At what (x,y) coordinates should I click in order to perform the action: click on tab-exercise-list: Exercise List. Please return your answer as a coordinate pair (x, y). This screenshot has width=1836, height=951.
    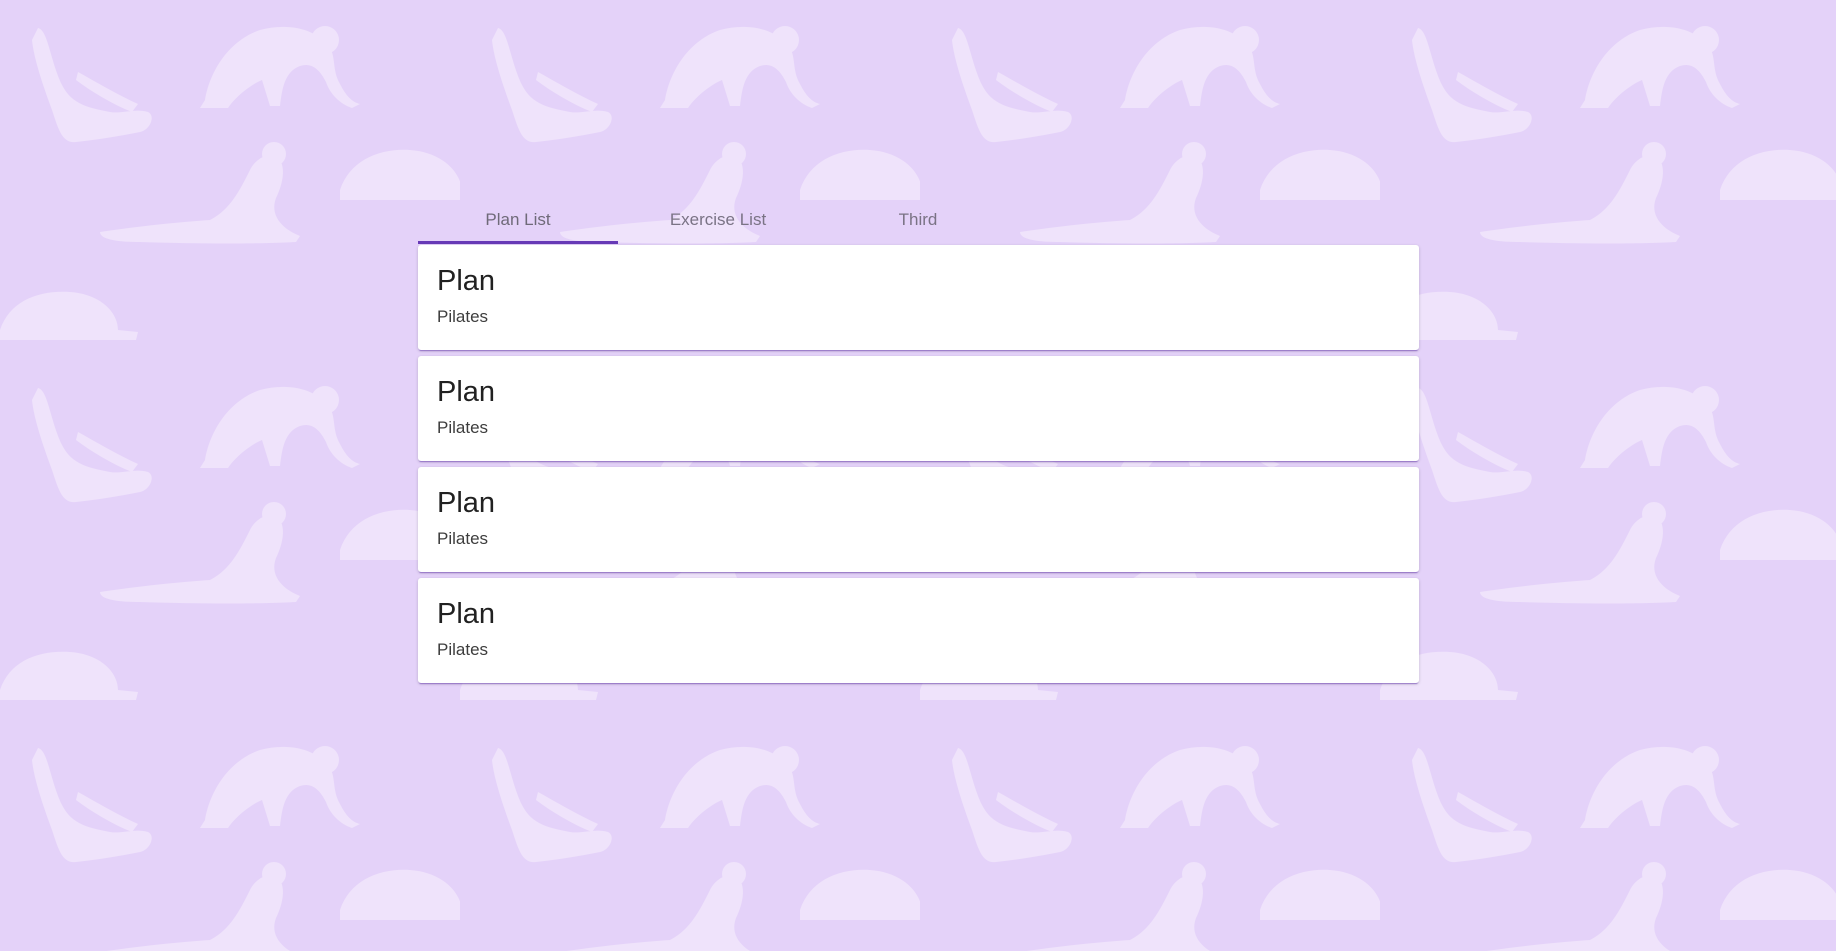
    Looking at the image, I should click on (718, 220).